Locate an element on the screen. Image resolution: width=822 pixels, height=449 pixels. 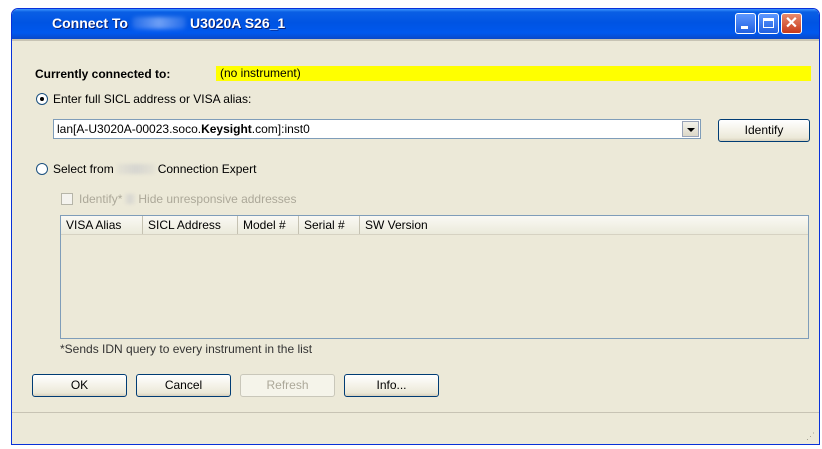
identify-checkbox-label: Identify* Hide unresponsive addresses is located at coordinates (187, 199).